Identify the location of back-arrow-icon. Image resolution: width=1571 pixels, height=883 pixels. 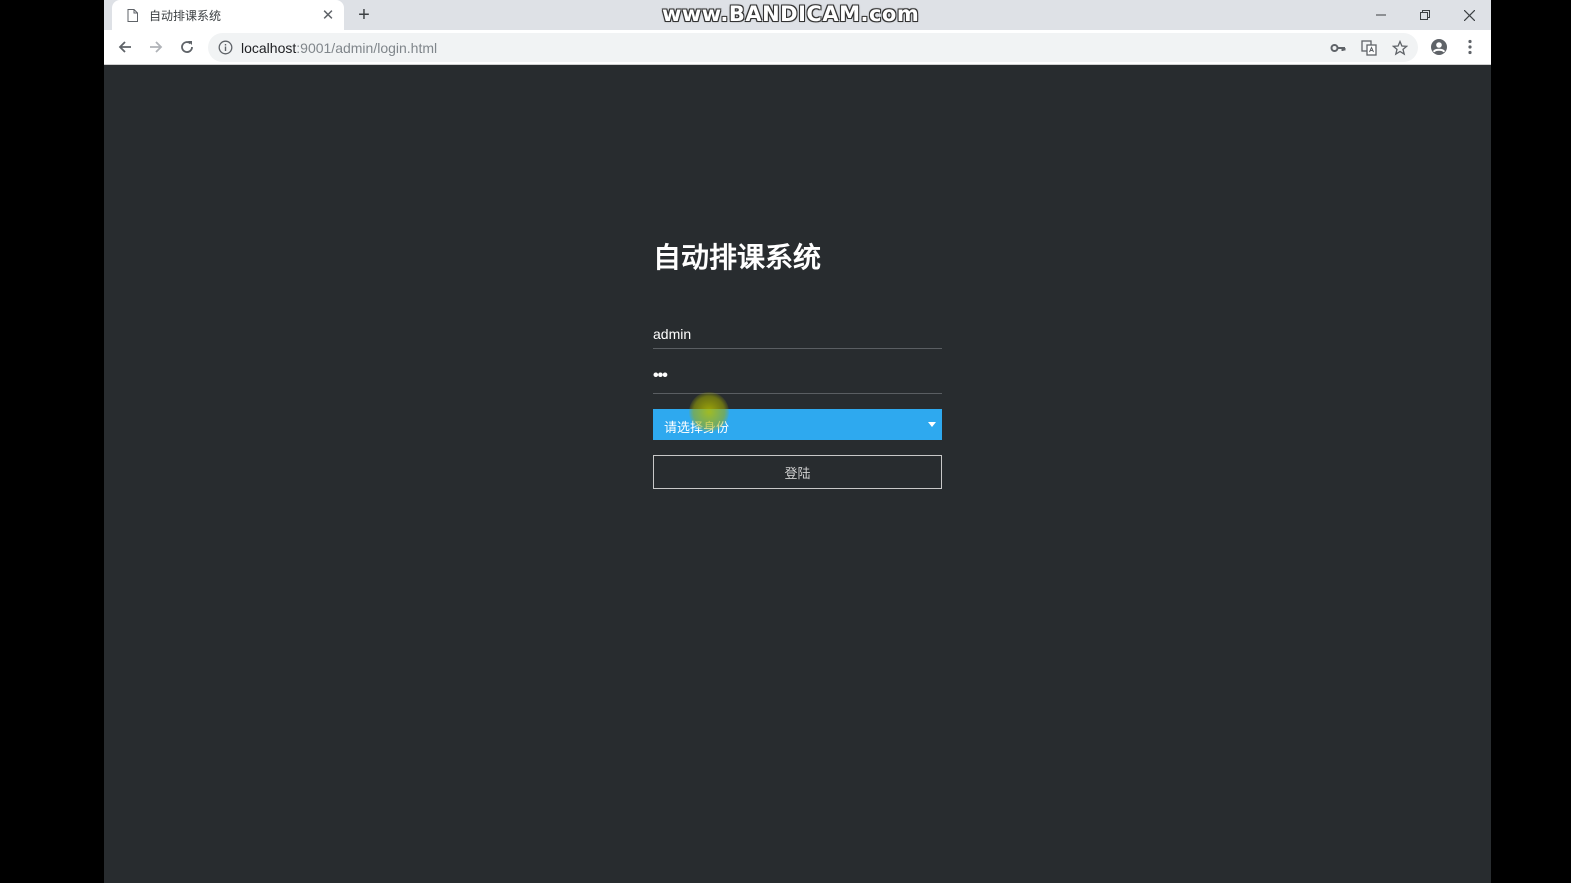
(125, 47).